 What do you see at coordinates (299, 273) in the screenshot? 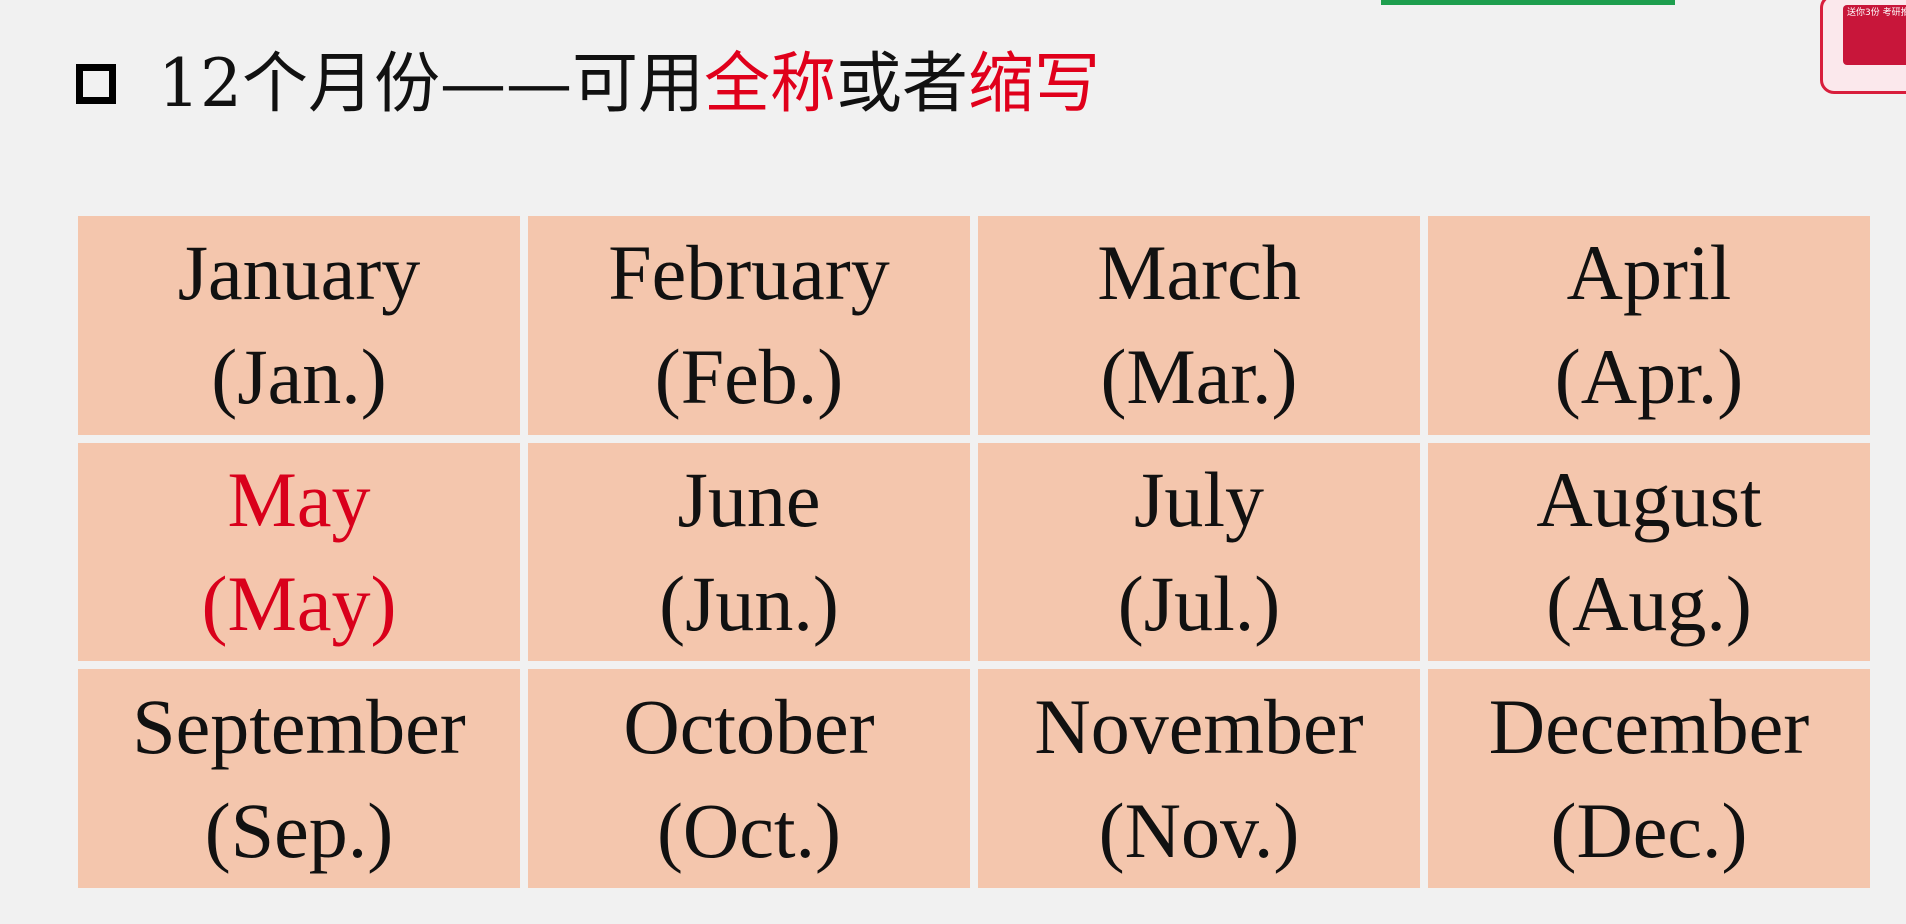
I see `month-full-name: January` at bounding box center [299, 273].